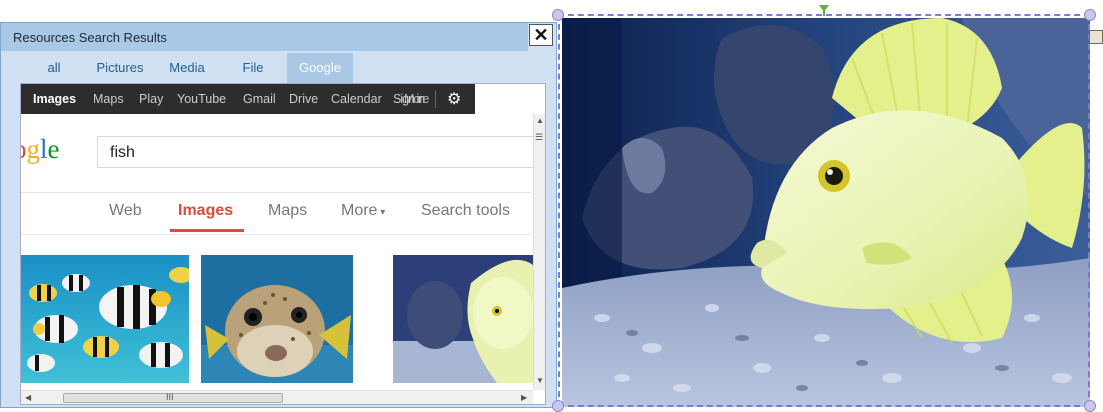 This screenshot has height=412, width=1103. What do you see at coordinates (105, 319) in the screenshot?
I see `image-result-striped-fish` at bounding box center [105, 319].